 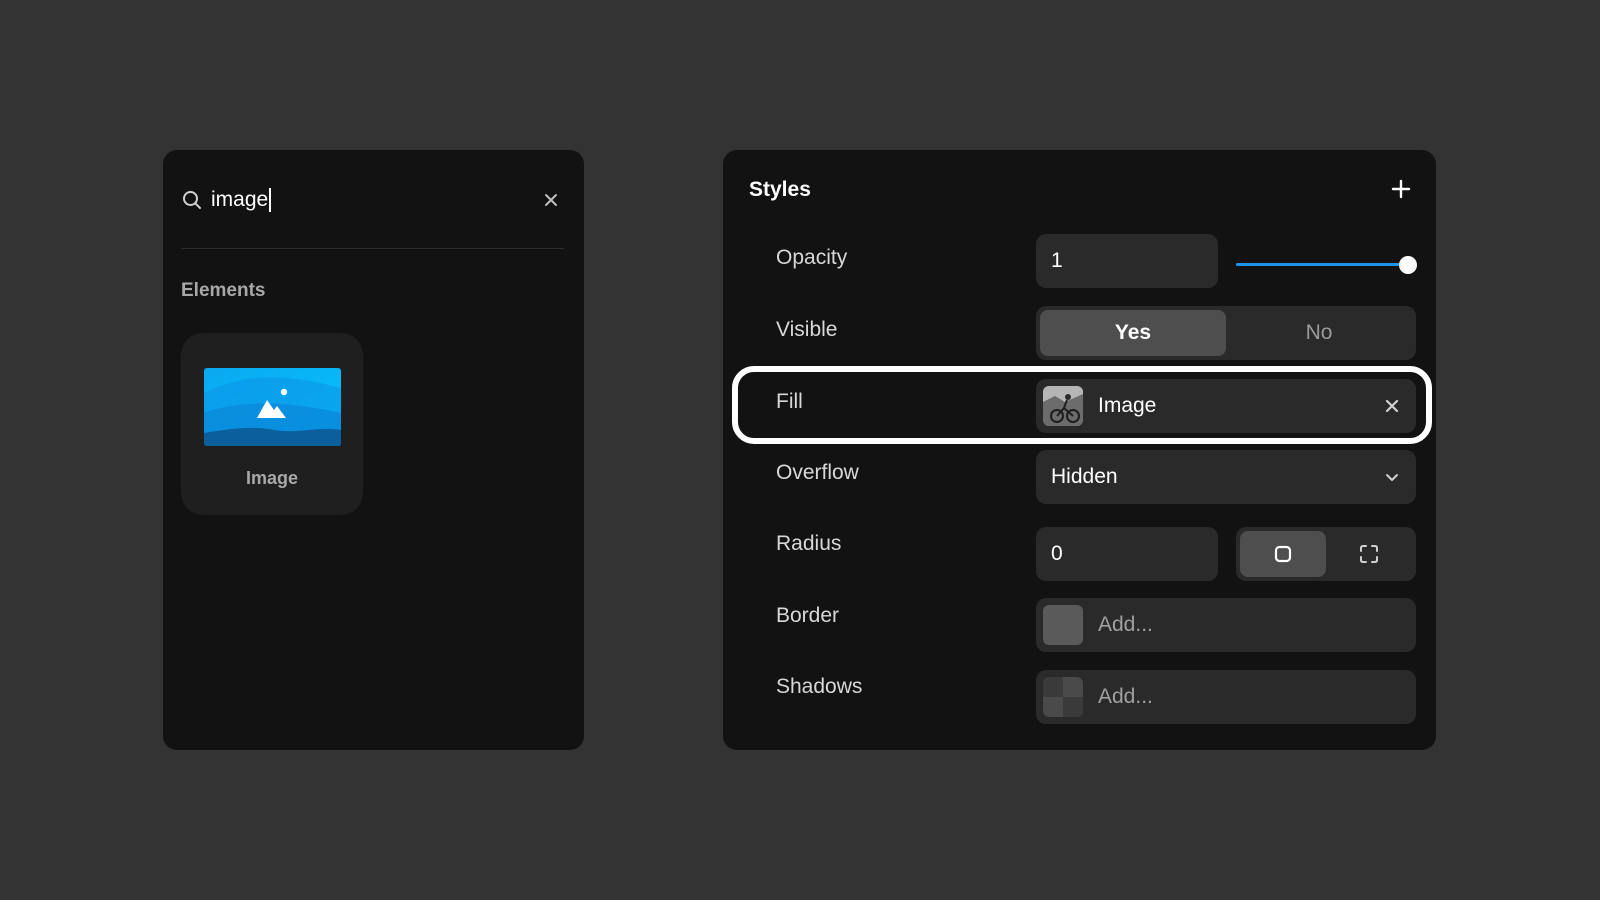 I want to click on search-input: image, so click(x=374, y=200).